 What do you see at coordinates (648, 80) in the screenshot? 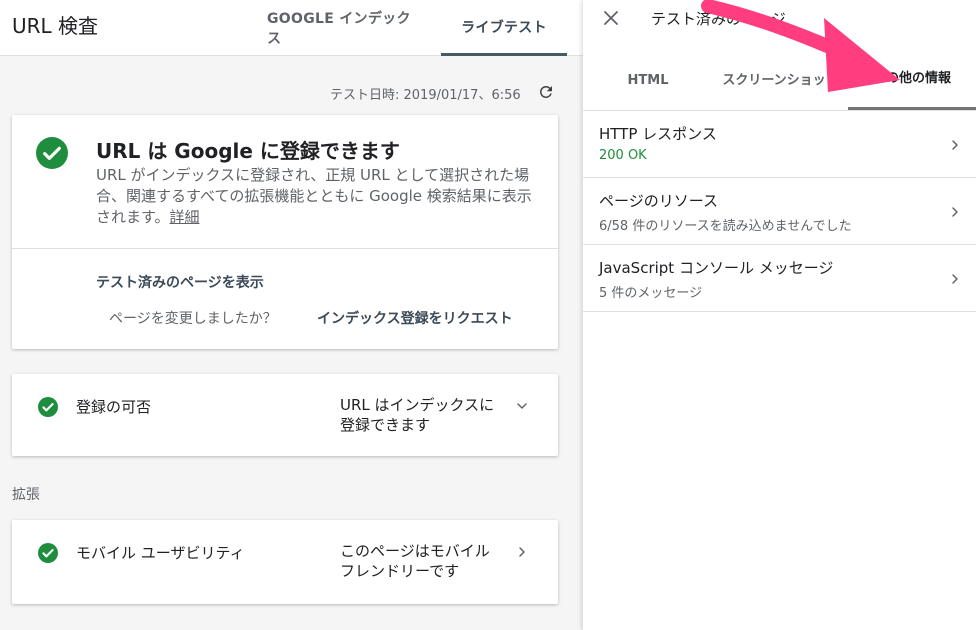
I see `tab-html: HTML` at bounding box center [648, 80].